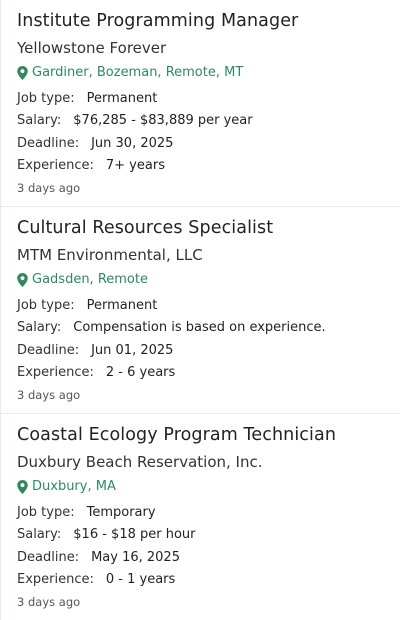 This screenshot has height=620, width=400. I want to click on job-location: Duxbury, MA, so click(203, 487).